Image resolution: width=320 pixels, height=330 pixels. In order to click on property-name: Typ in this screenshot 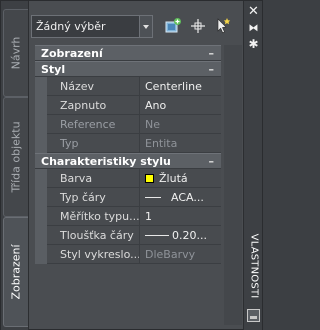, I will do `click(93, 143)`.